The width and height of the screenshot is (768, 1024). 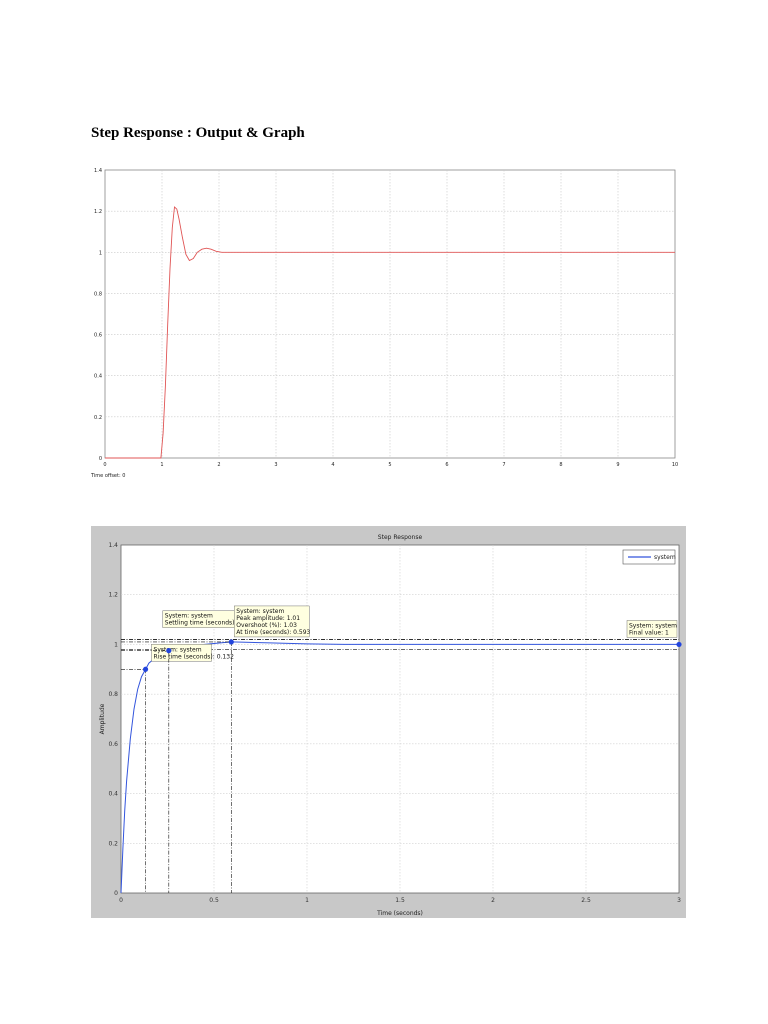 I want to click on chart1-x-tick-label: 1, so click(x=161, y=465).